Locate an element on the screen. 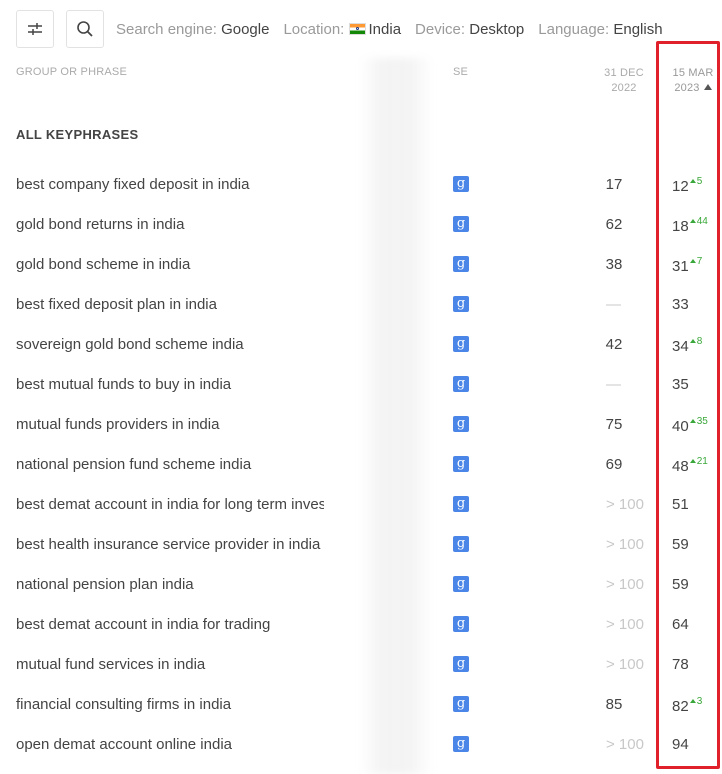  language-filter: Language: English is located at coordinates (600, 29).